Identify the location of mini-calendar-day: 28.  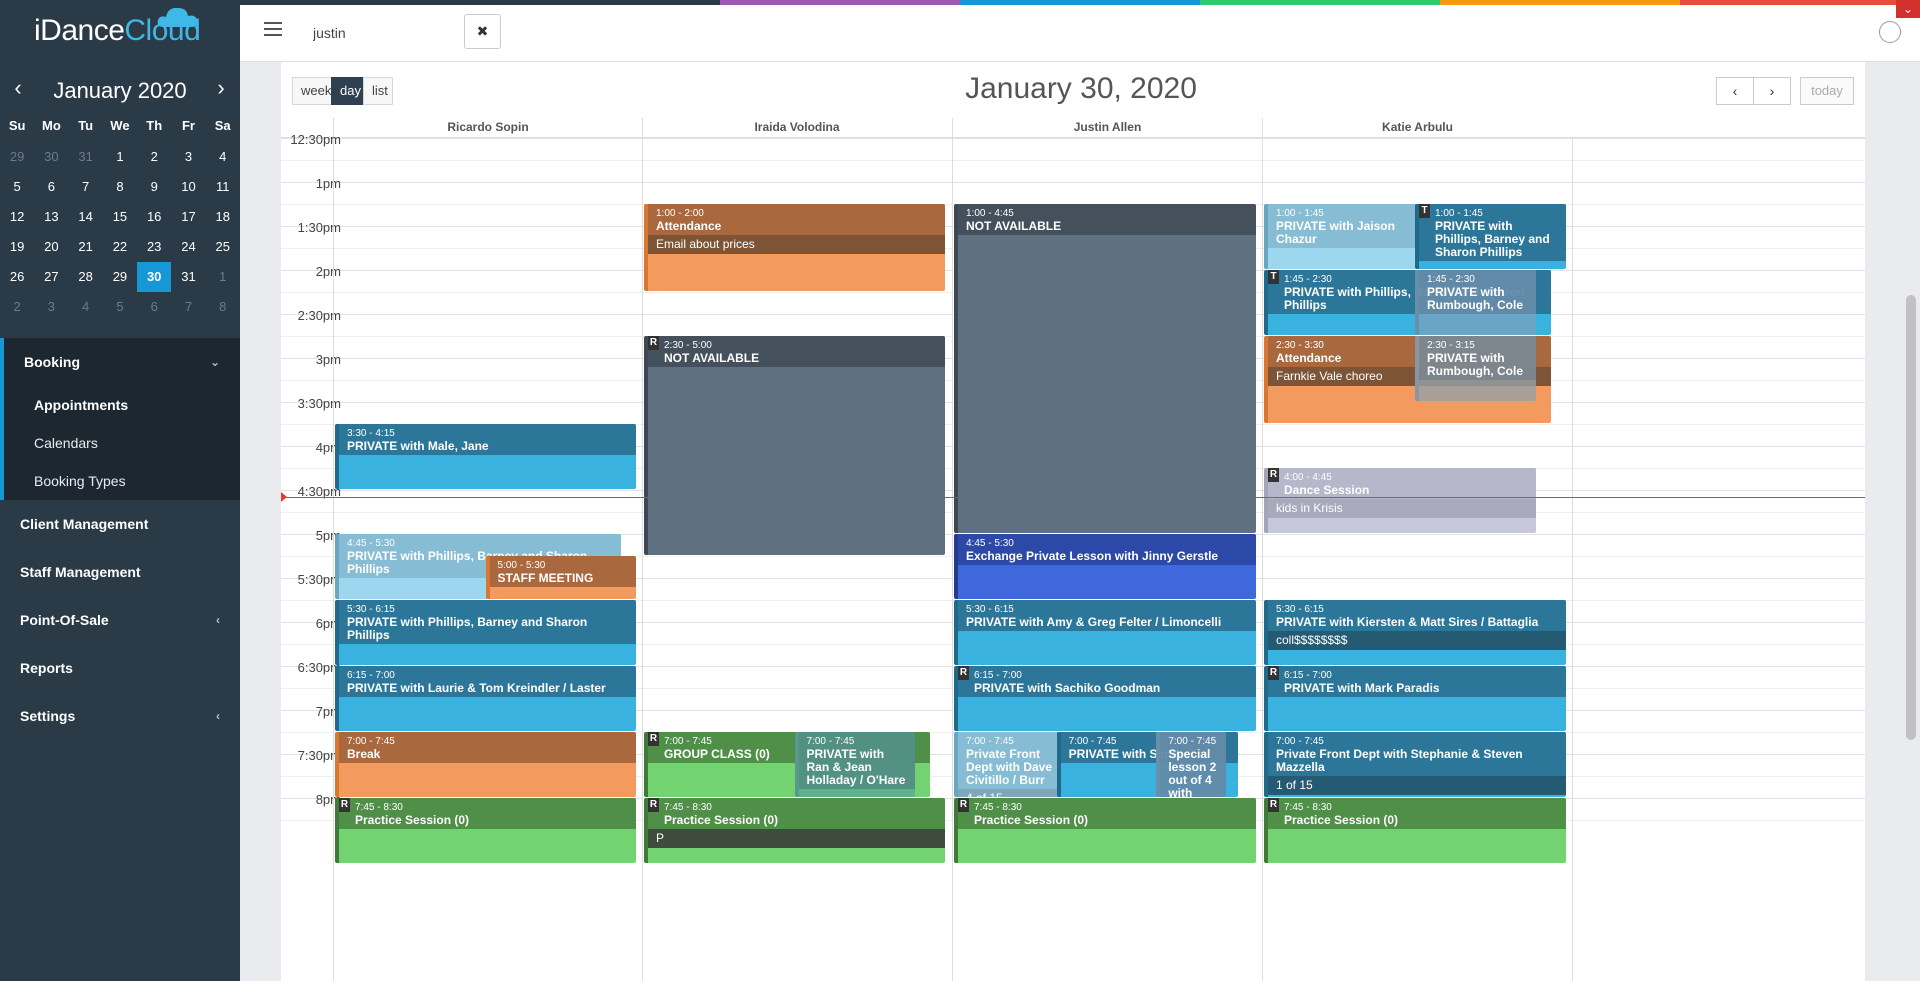
(86, 277).